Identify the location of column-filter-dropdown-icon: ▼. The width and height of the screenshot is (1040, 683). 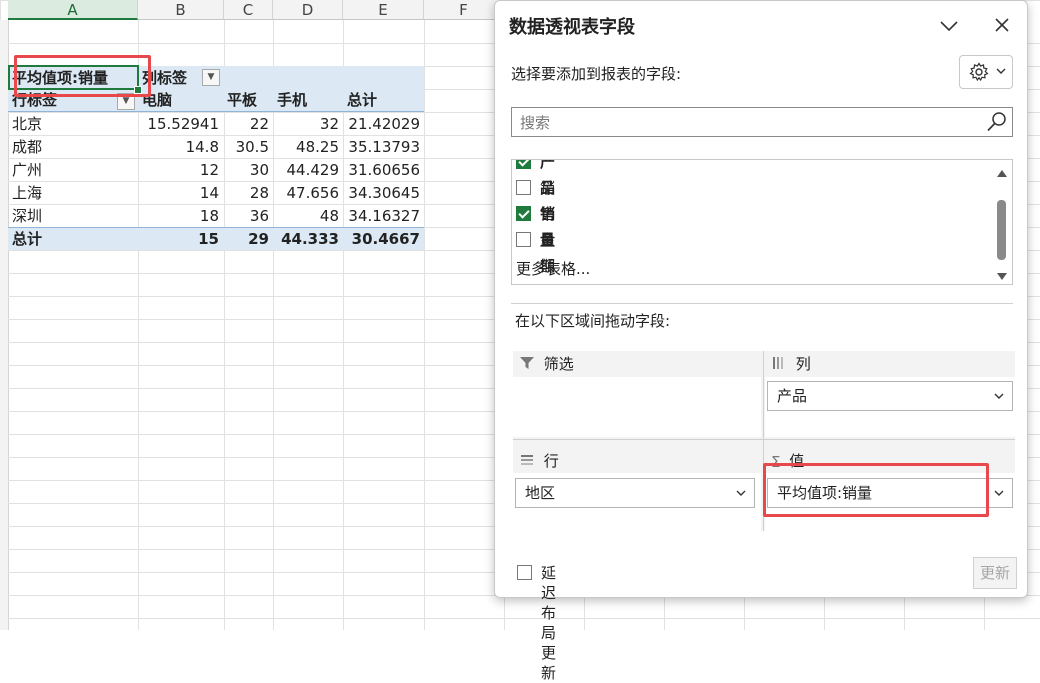
(211, 77).